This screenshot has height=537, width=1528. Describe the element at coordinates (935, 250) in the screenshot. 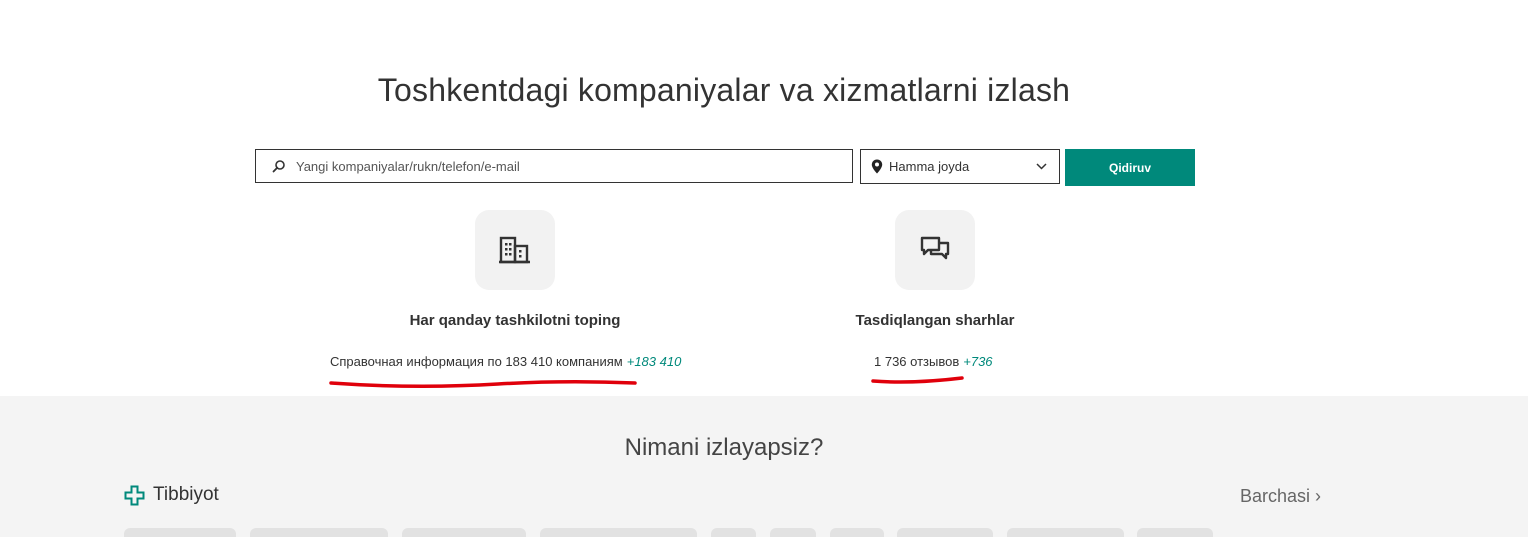

I see `chat-bubbles-icon` at that location.